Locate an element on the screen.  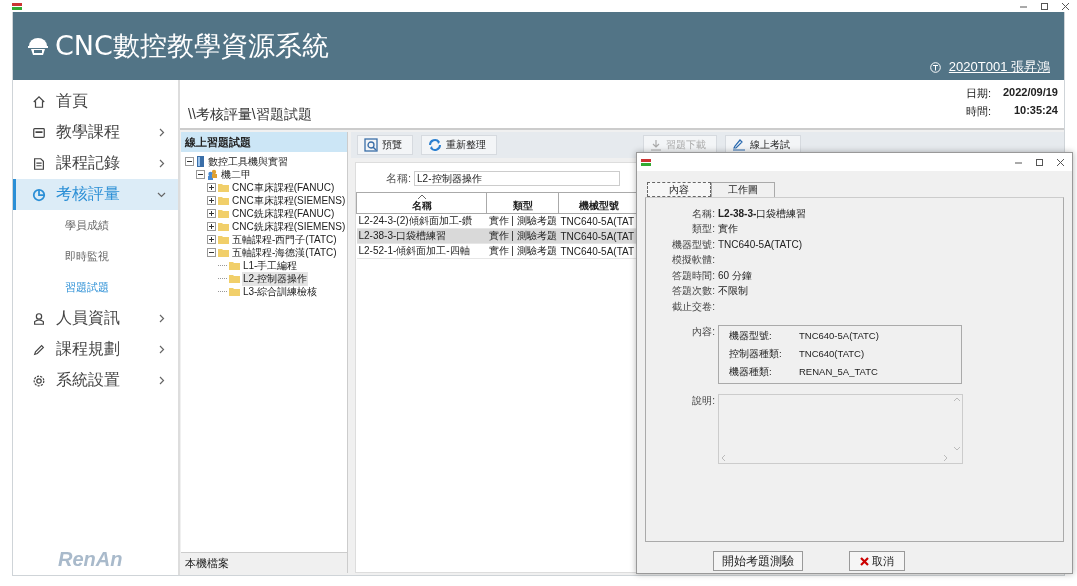
name-field: L2-控制器操作 is located at coordinates (517, 178).